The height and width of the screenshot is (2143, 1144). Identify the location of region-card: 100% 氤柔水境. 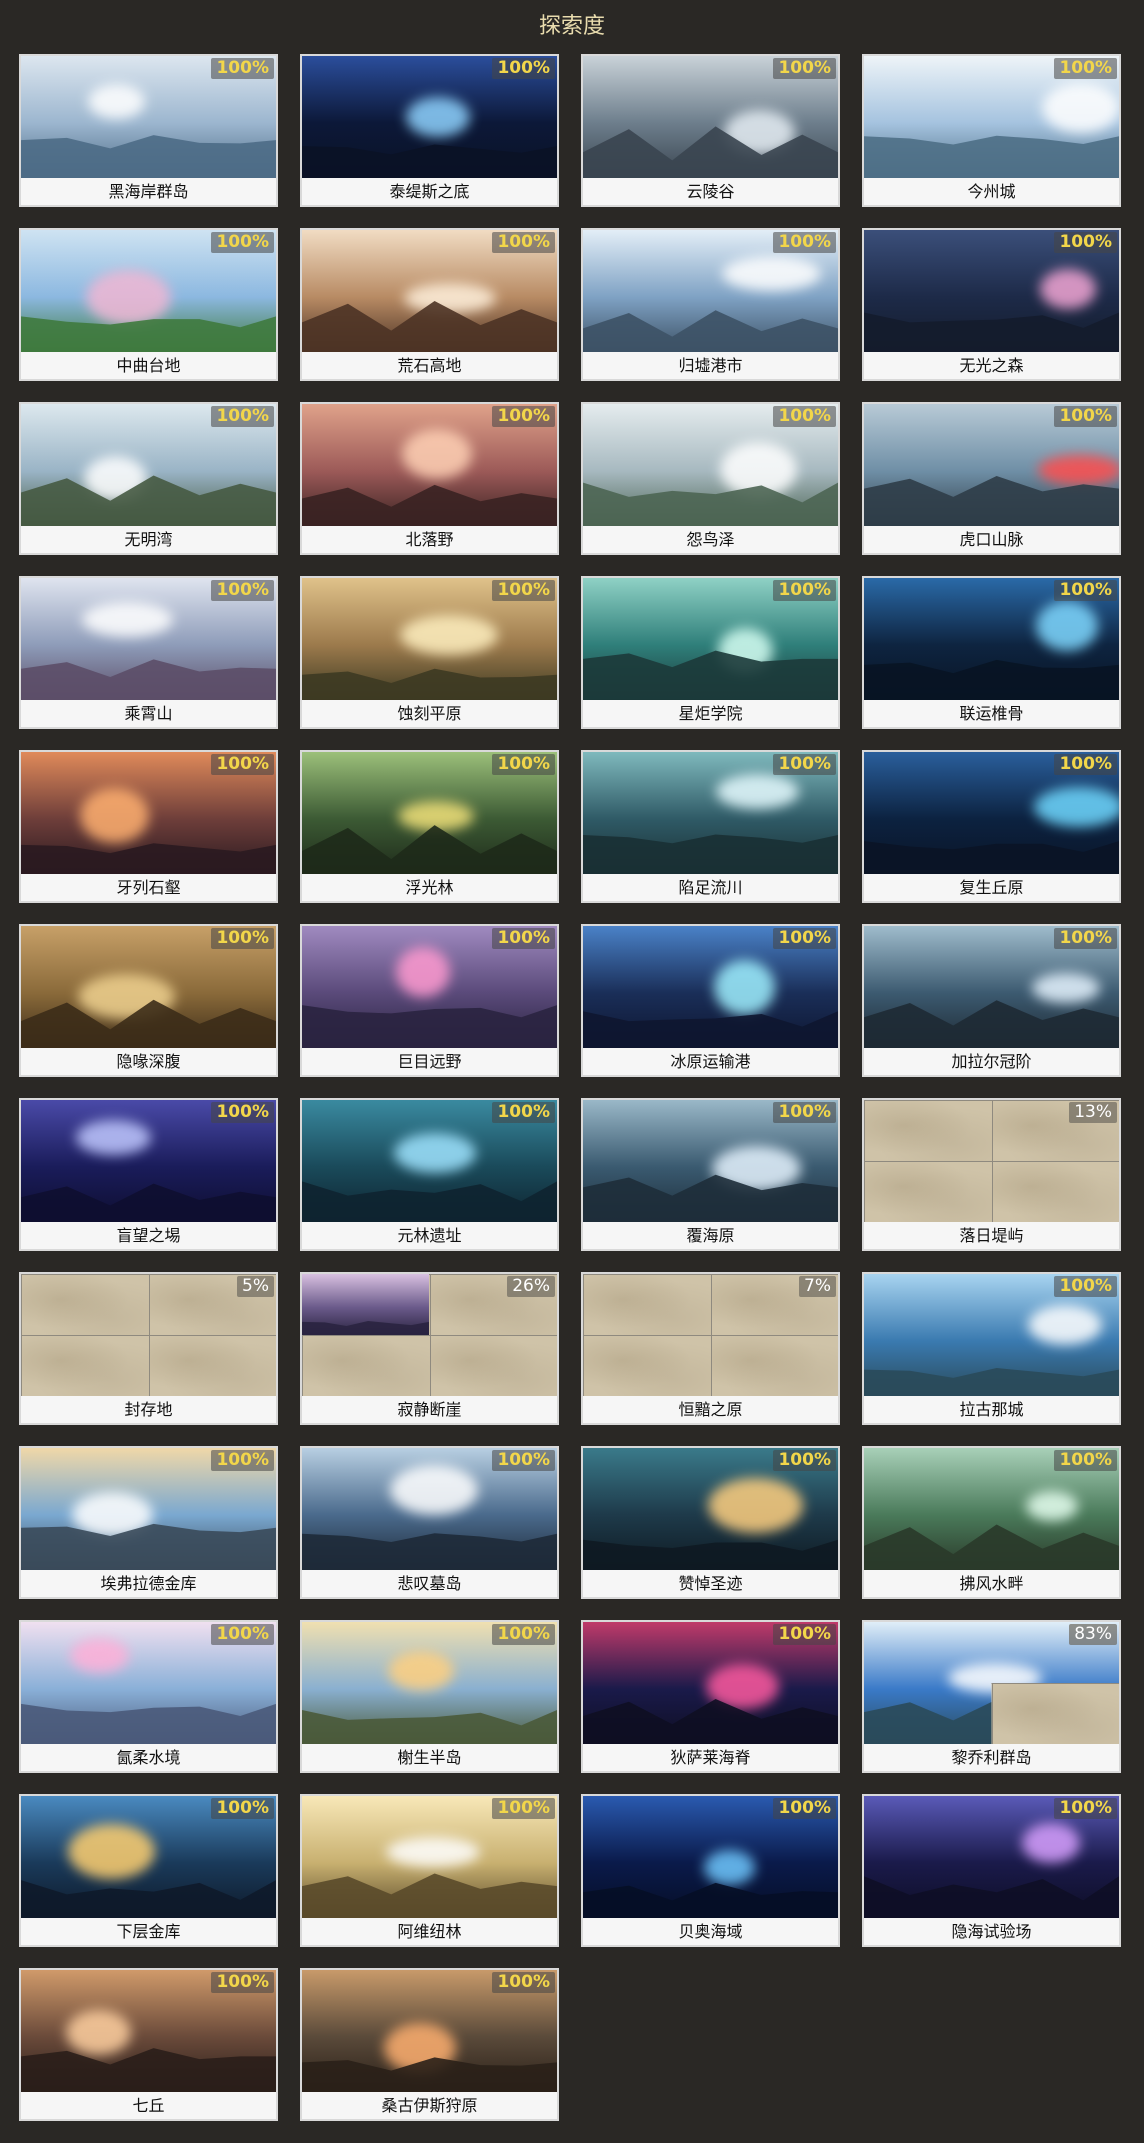
(148, 1696).